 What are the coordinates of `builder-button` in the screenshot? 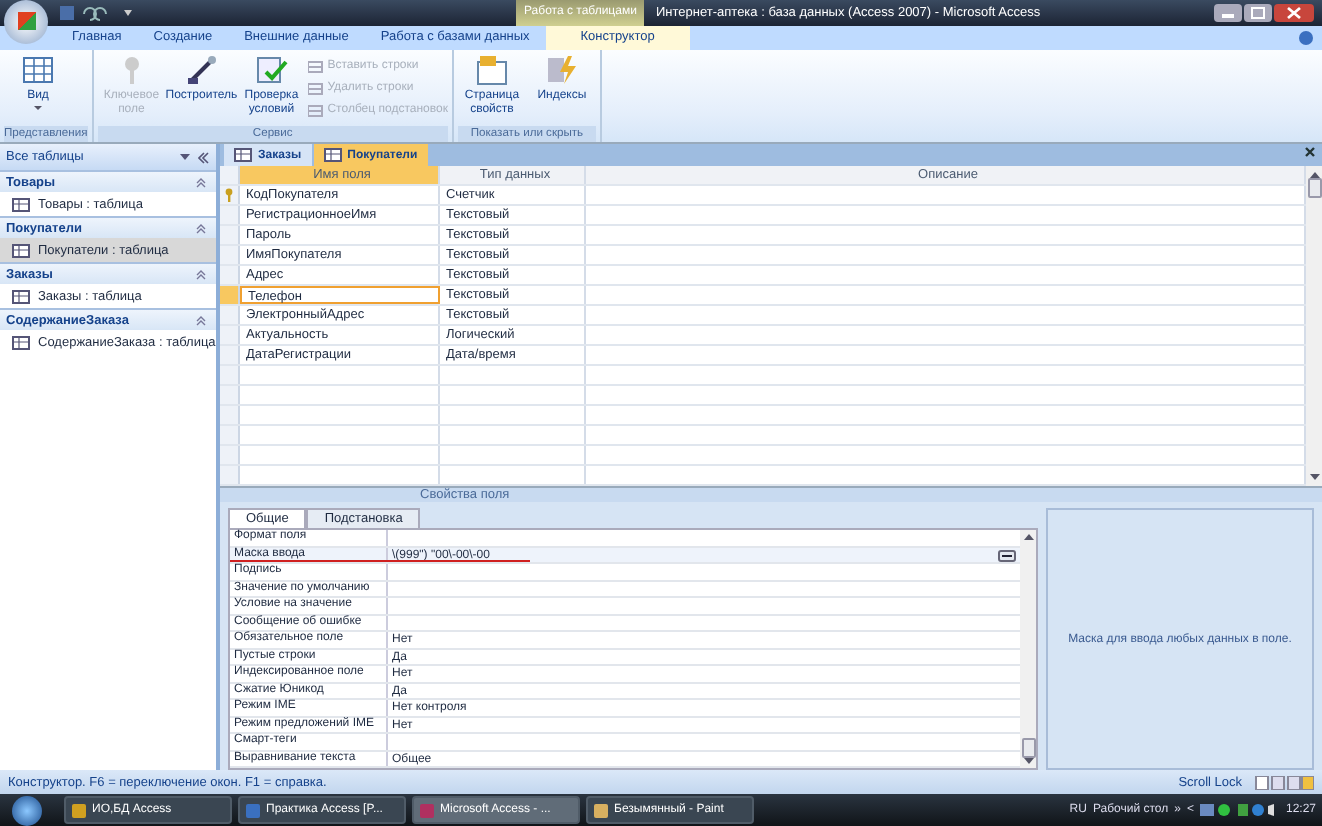 It's located at (1007, 555).